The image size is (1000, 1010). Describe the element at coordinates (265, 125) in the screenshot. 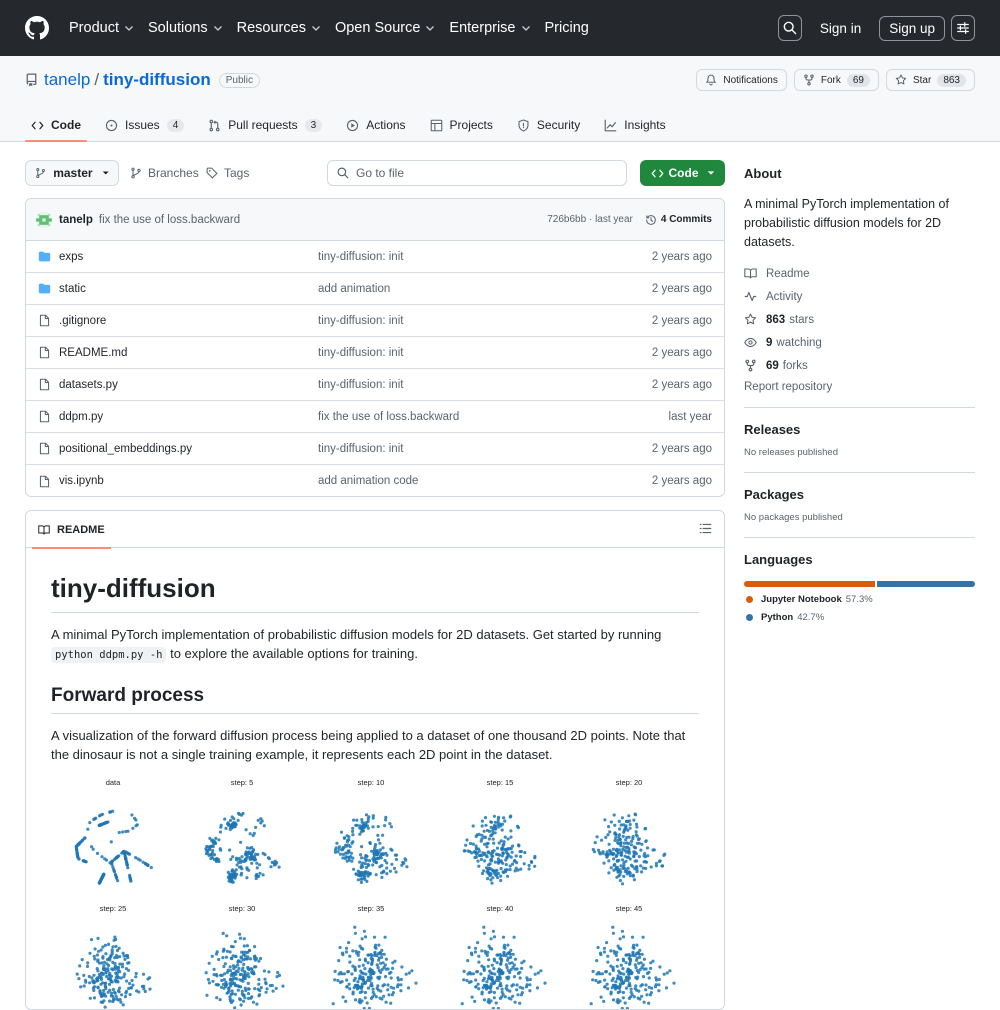

I see `tab-pull-requests: Pull requests3` at that location.